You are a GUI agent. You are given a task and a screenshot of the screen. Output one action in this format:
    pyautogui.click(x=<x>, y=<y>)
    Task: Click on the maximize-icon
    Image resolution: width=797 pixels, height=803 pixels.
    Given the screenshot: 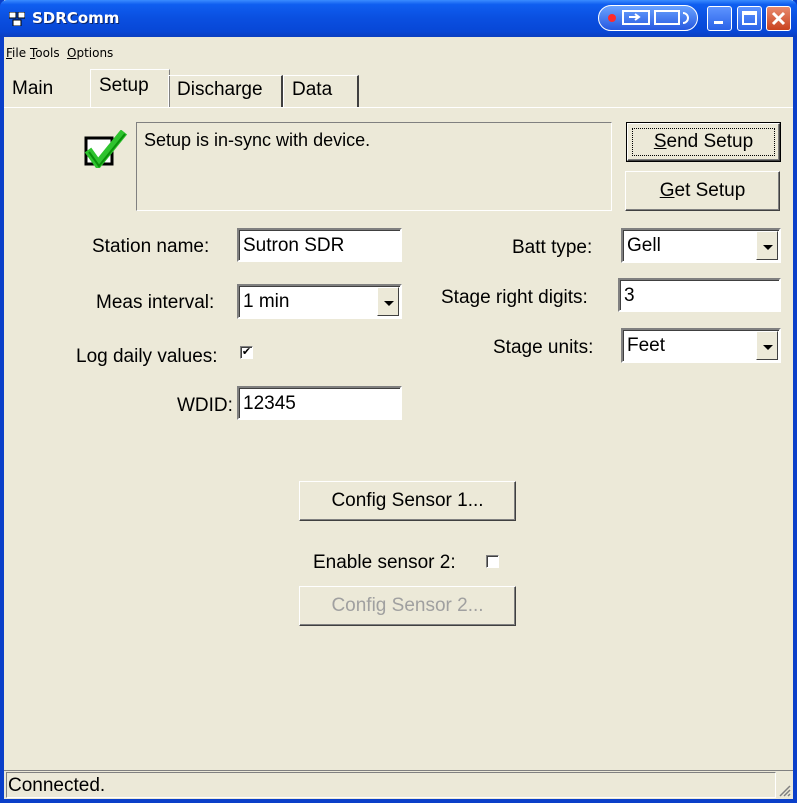 What is the action you would take?
    pyautogui.click(x=749, y=18)
    